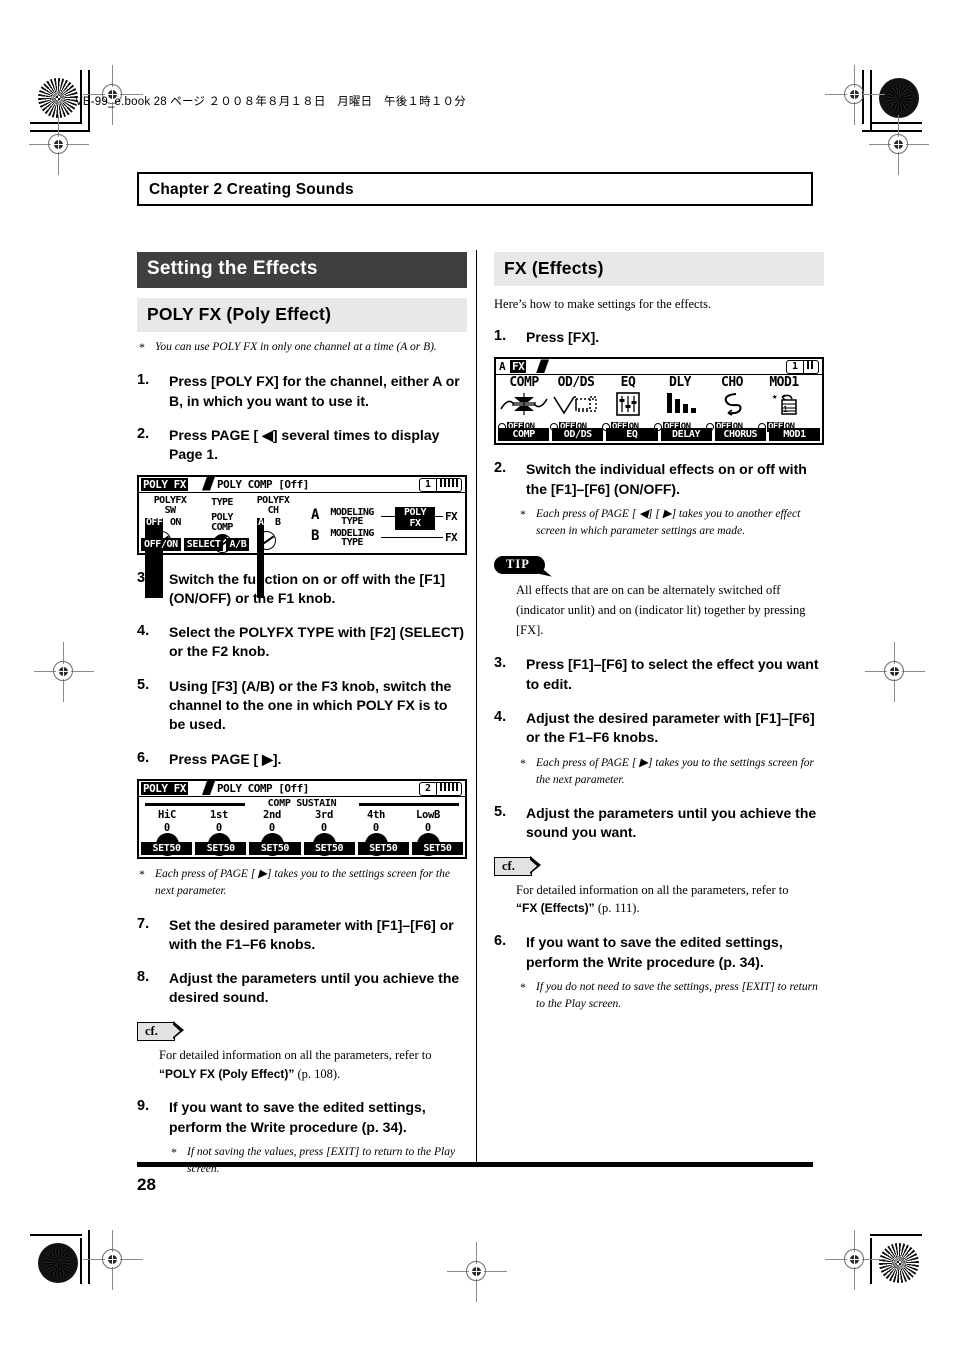  What do you see at coordinates (143, 923) in the screenshot?
I see `step-number: 7.` at bounding box center [143, 923].